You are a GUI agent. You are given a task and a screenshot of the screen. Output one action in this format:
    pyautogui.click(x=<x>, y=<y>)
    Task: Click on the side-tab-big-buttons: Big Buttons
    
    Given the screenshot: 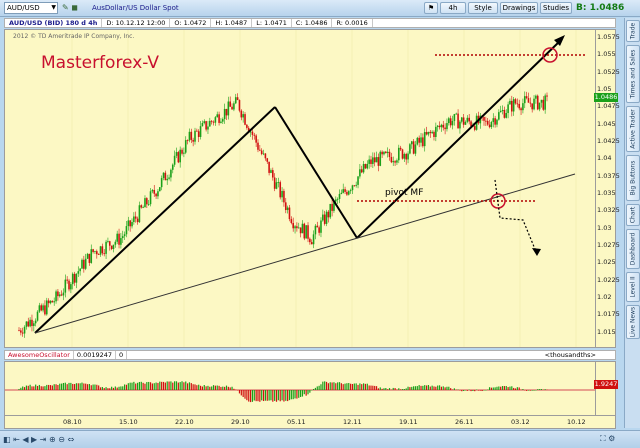 What is the action you would take?
    pyautogui.click(x=633, y=178)
    